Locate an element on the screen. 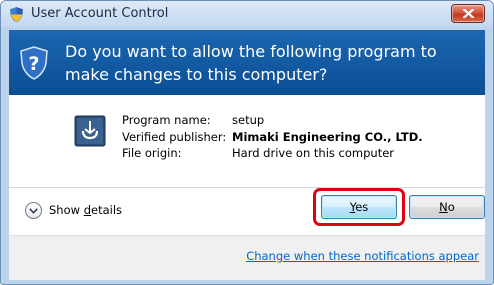  publisher-value: Mimaki Engineering CO., LTD. is located at coordinates (327, 136).